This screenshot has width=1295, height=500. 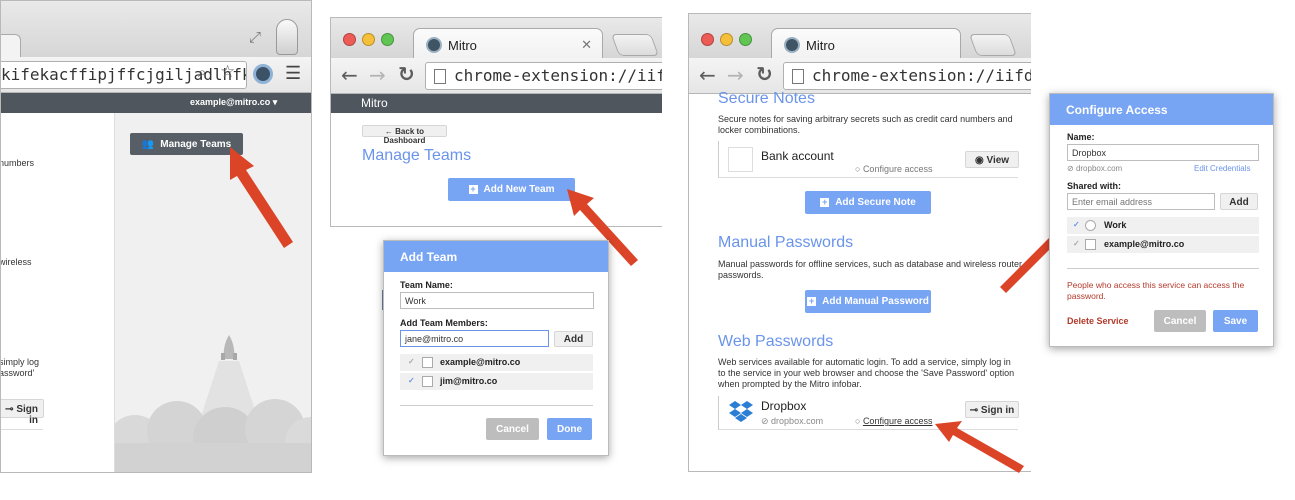 I want to click on close-tab-icon: ✕, so click(x=586, y=45).